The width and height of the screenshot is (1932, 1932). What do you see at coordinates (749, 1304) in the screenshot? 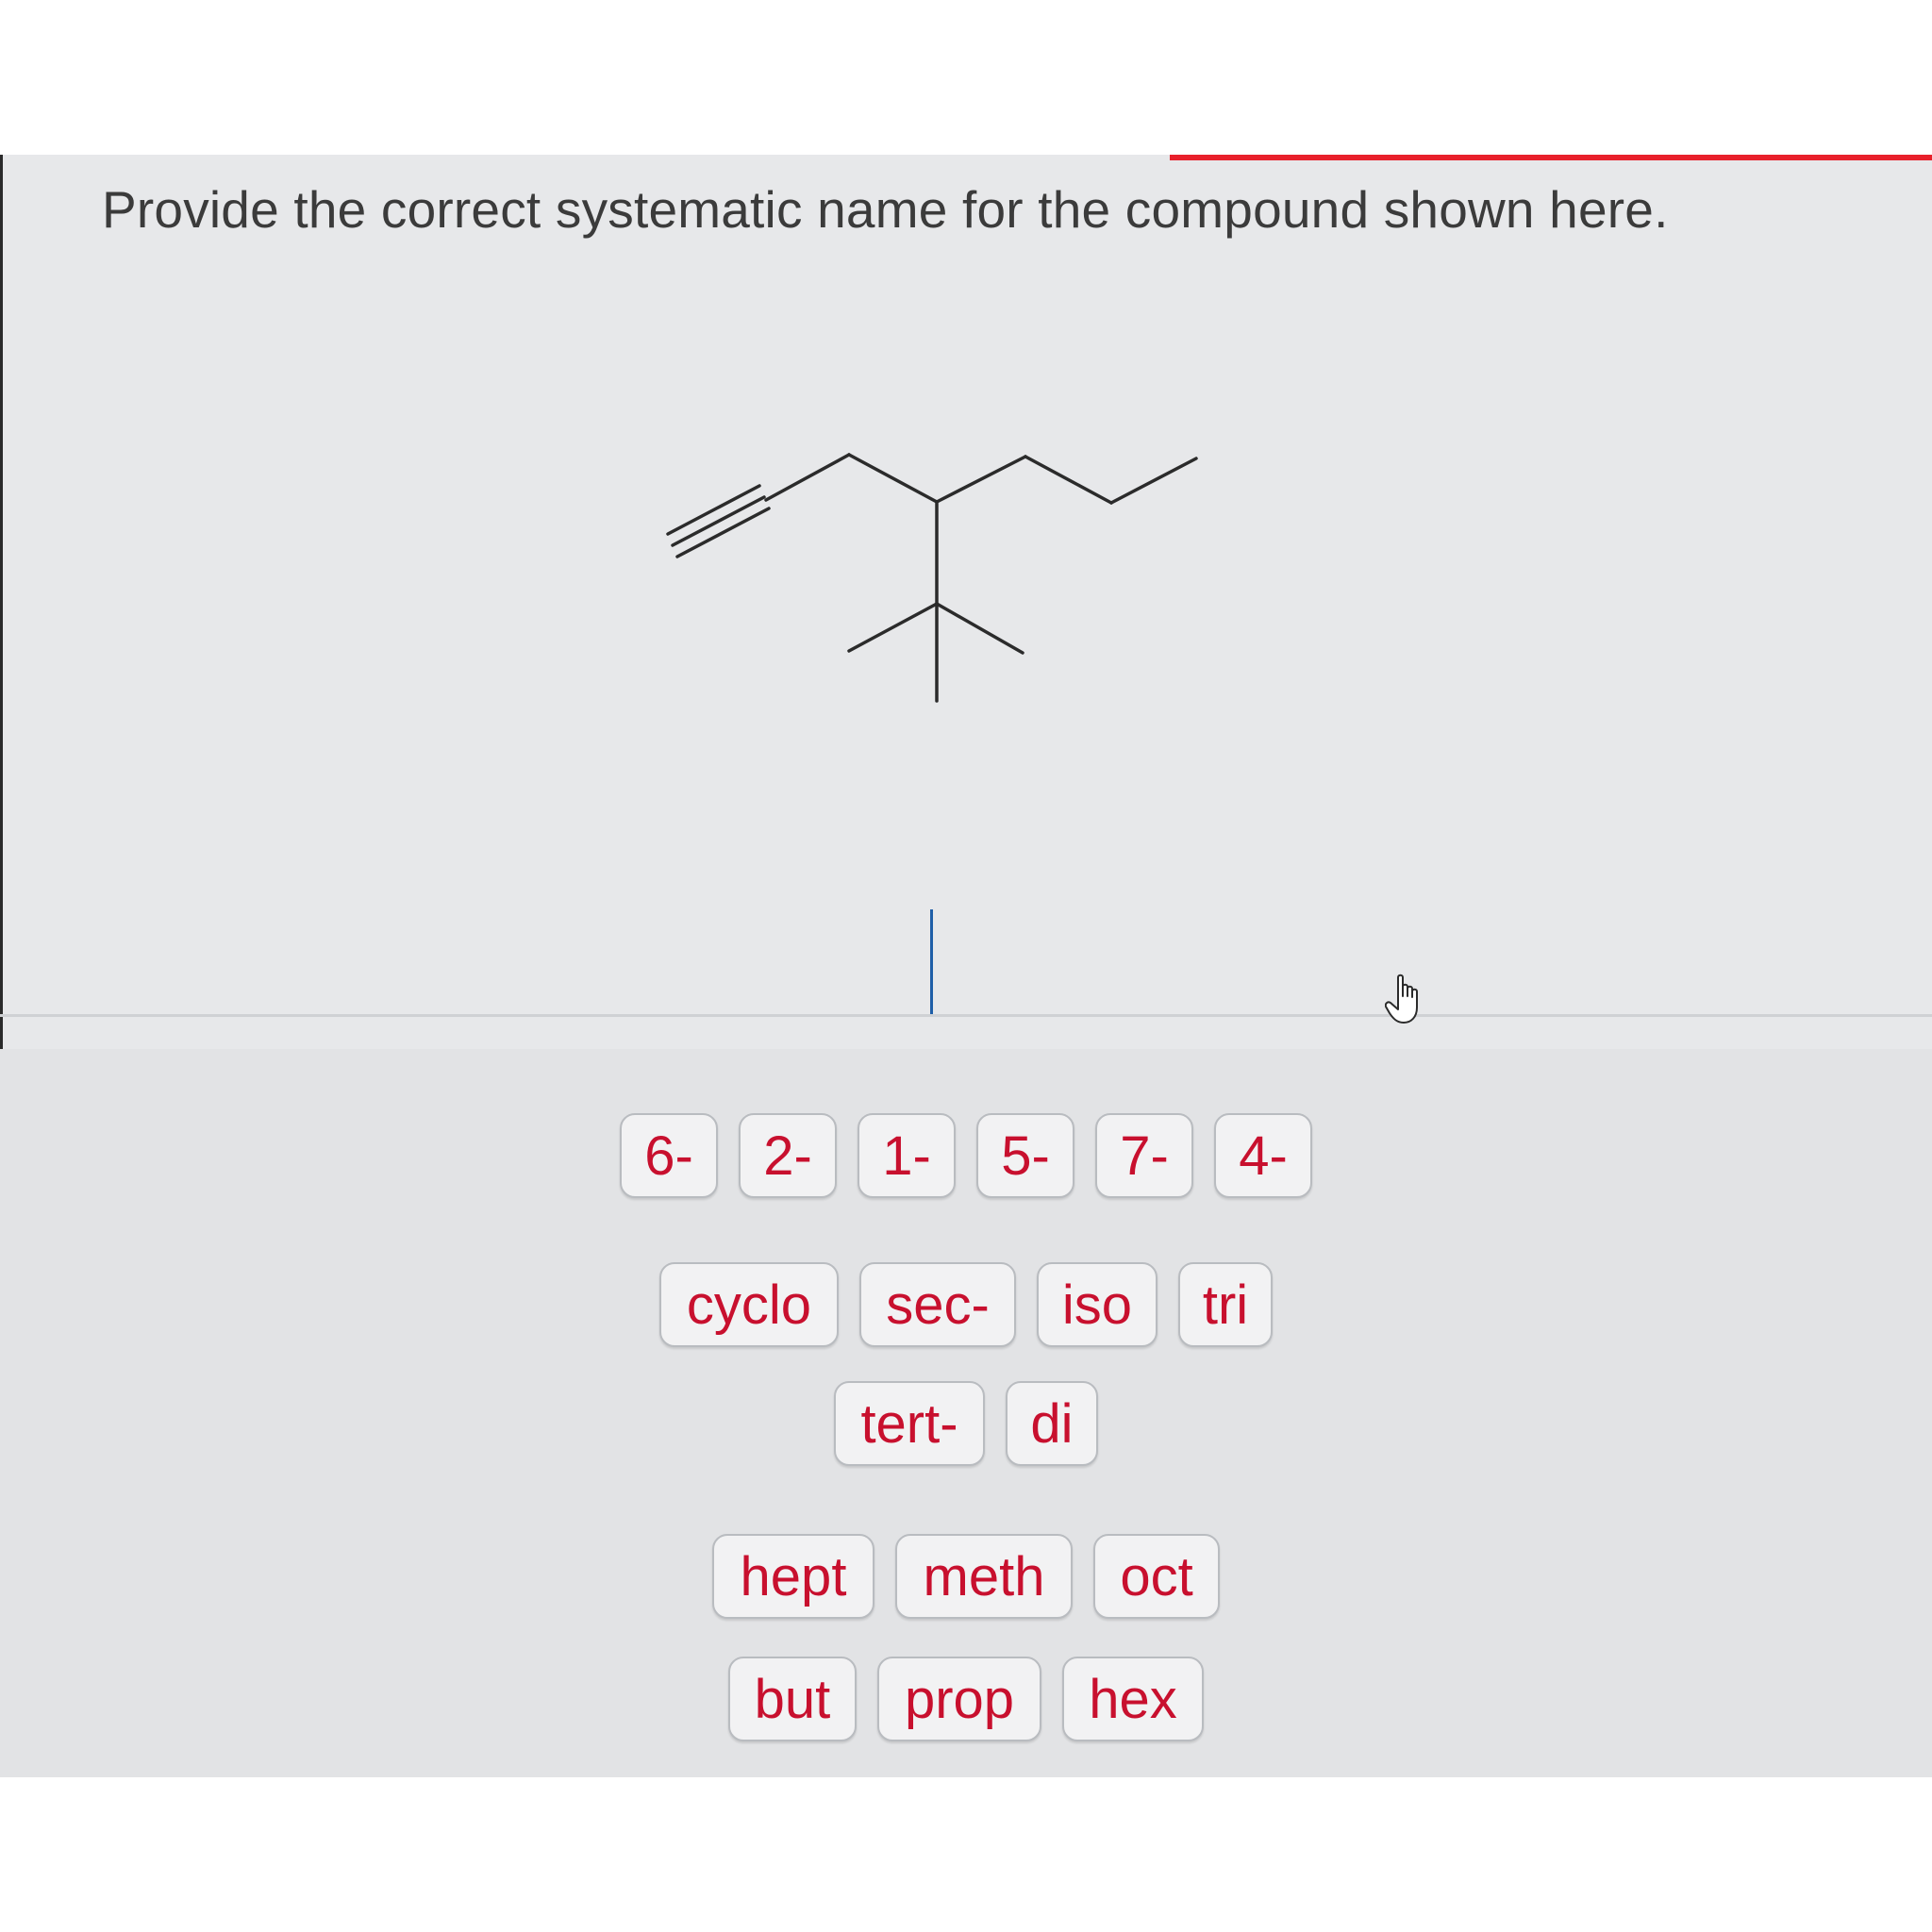
I see `tile-cyclo: cyclo` at bounding box center [749, 1304].